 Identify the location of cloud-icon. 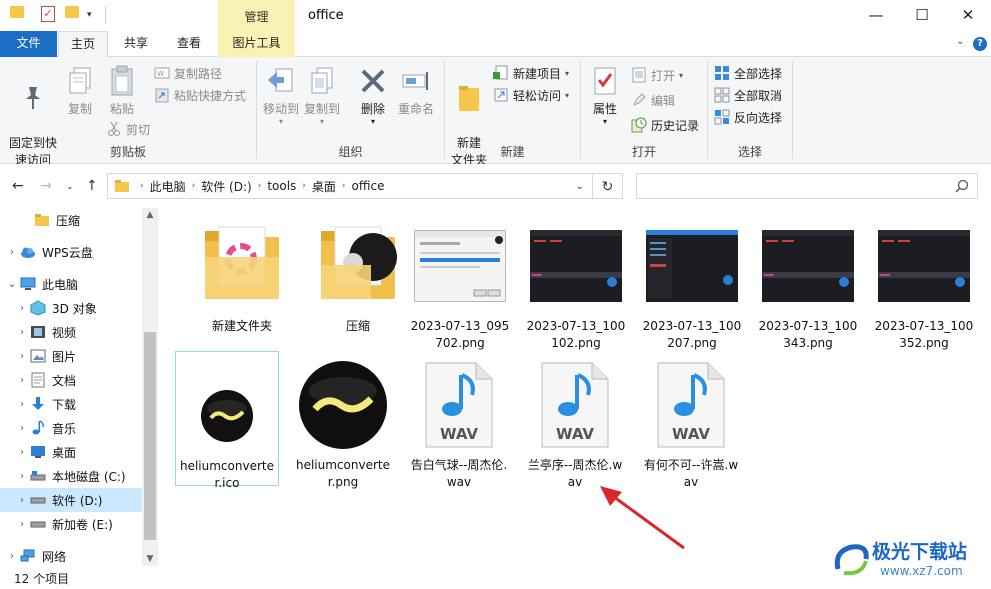
(28, 252).